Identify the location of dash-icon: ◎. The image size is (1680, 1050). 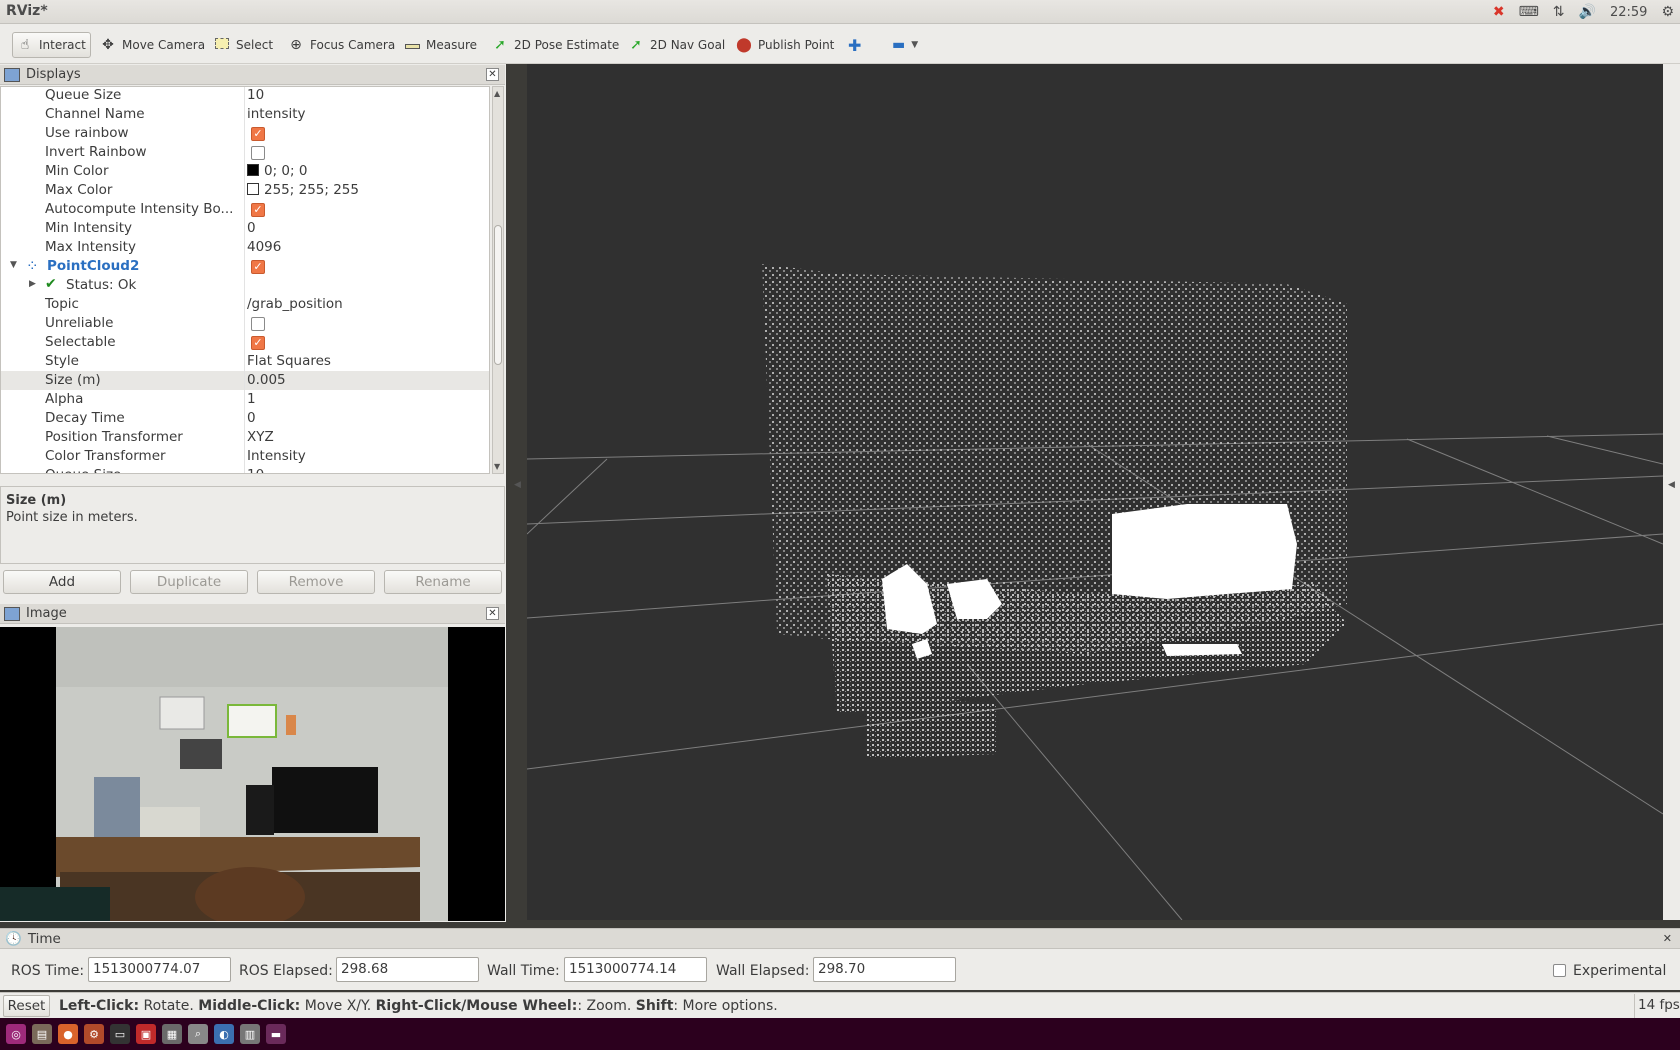
(16, 1034).